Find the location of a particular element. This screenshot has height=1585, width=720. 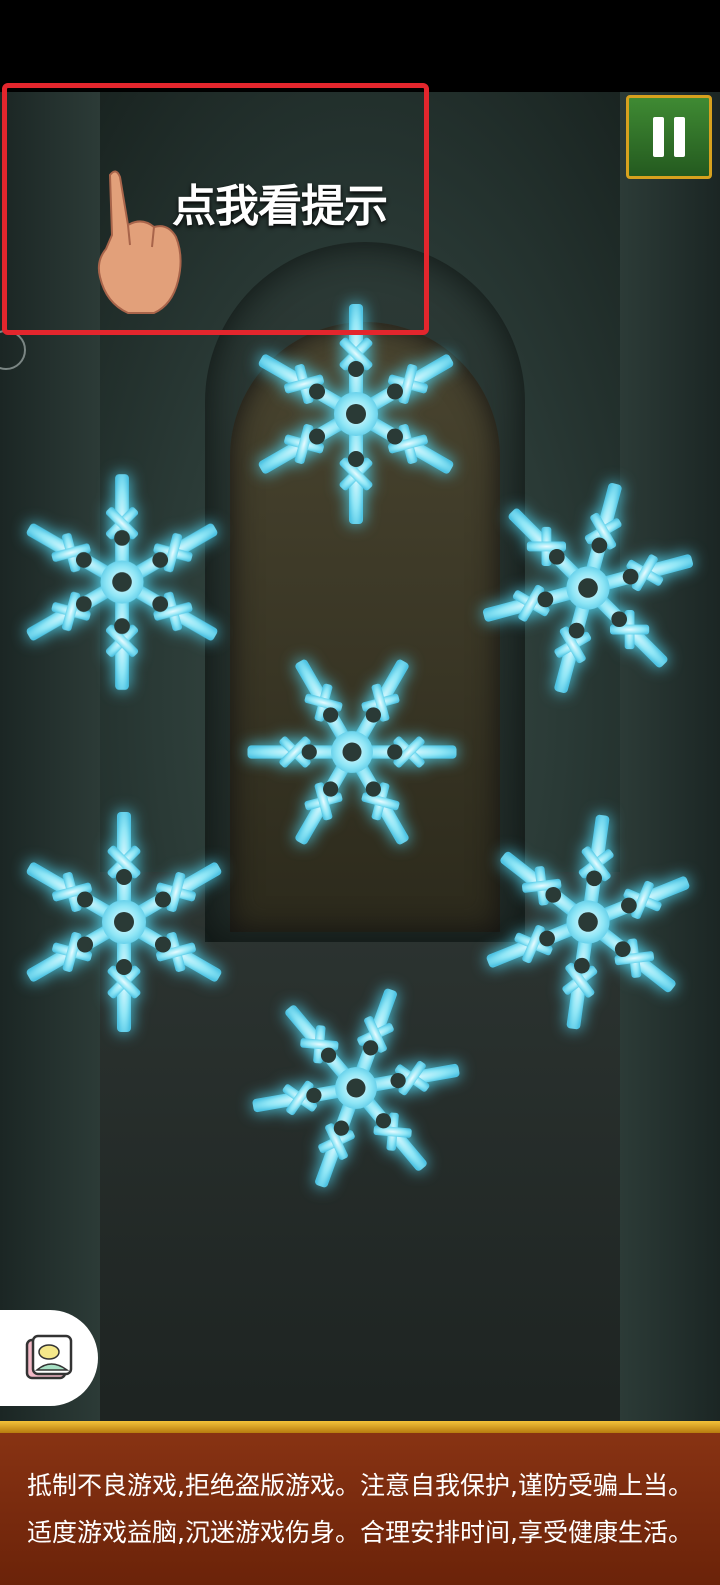

snowflake-left-lower is located at coordinates (124, 922).